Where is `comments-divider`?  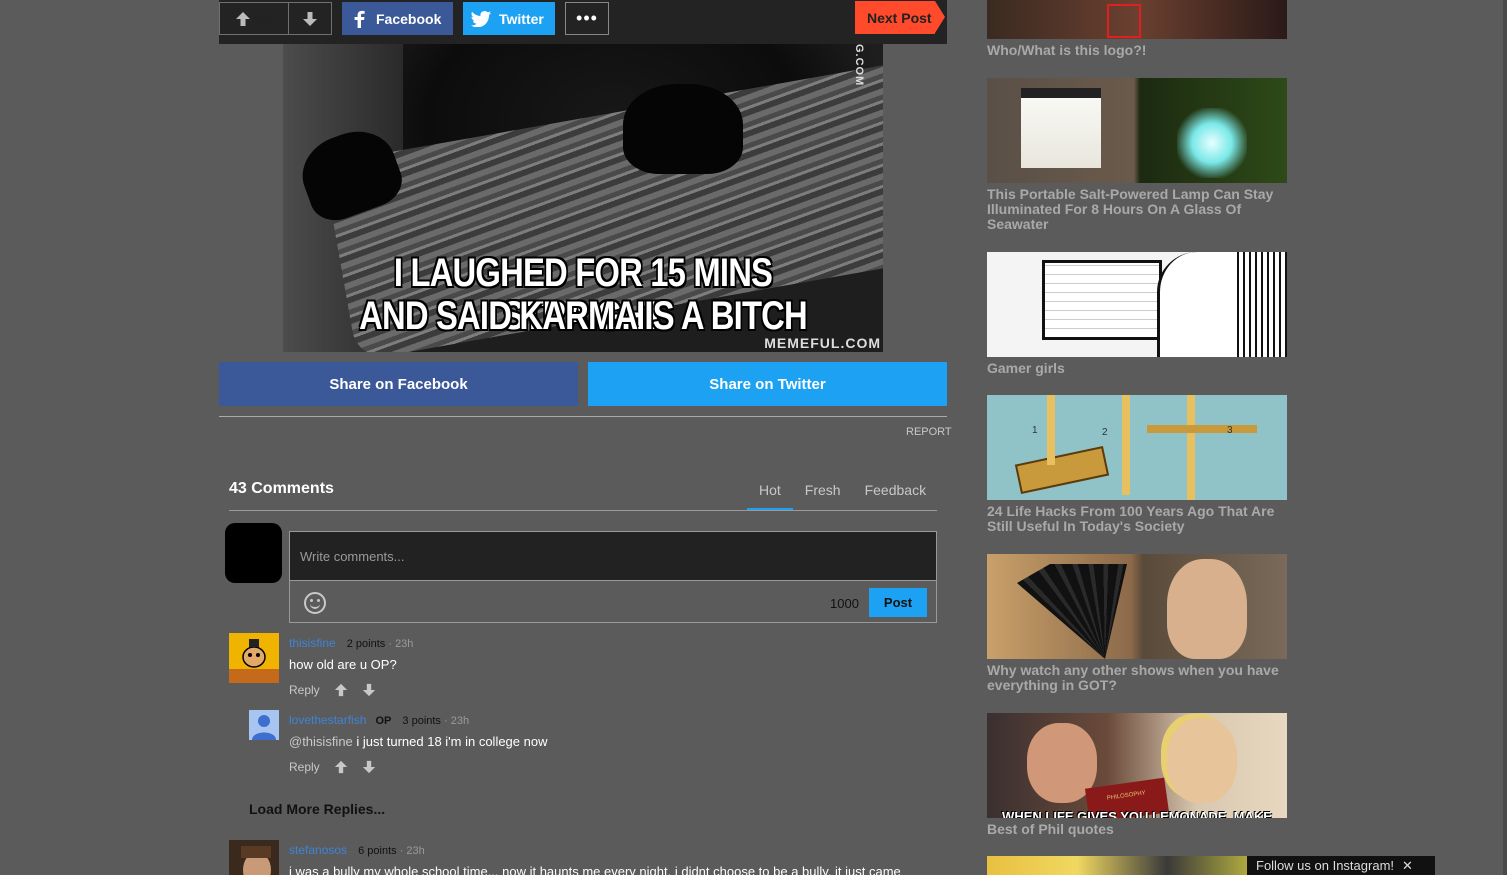
comments-divider is located at coordinates (583, 510).